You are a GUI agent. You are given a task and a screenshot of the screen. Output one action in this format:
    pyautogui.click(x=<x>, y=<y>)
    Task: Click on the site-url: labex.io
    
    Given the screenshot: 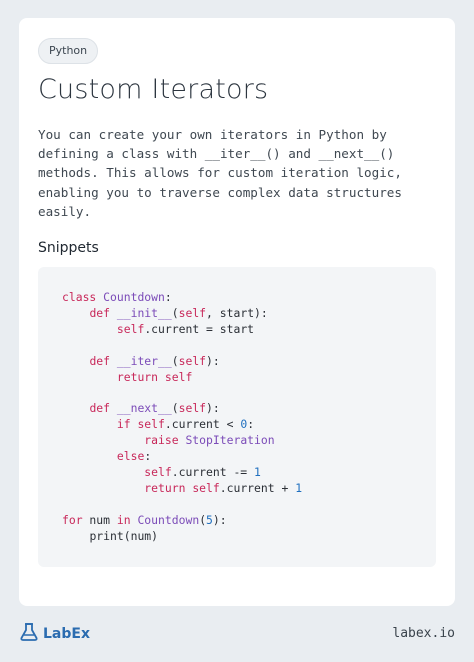 What is the action you would take?
    pyautogui.click(x=423, y=633)
    